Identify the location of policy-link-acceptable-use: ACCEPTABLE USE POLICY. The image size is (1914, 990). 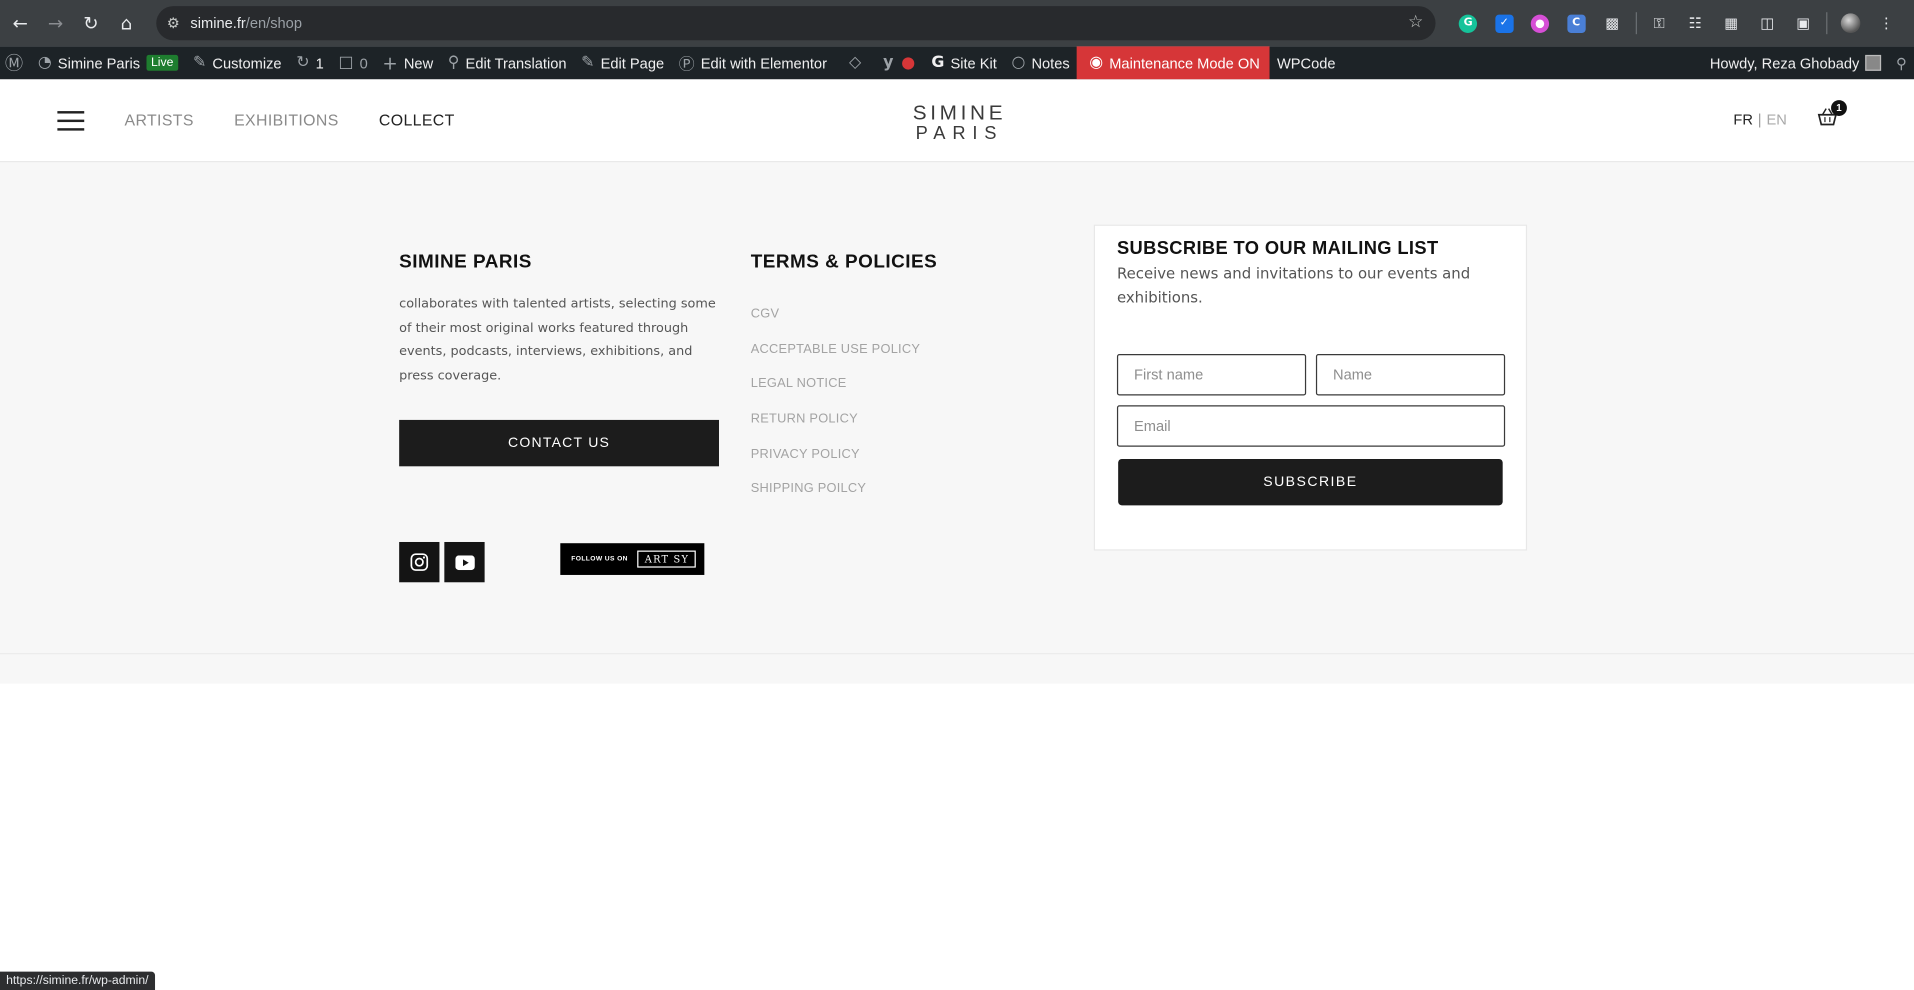
(844, 358).